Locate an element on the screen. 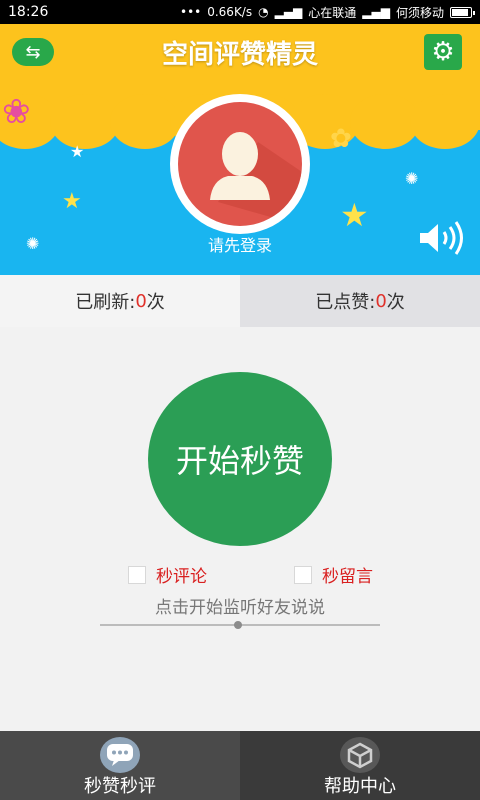 The image size is (480, 800). speaker-icon is located at coordinates (442, 238).